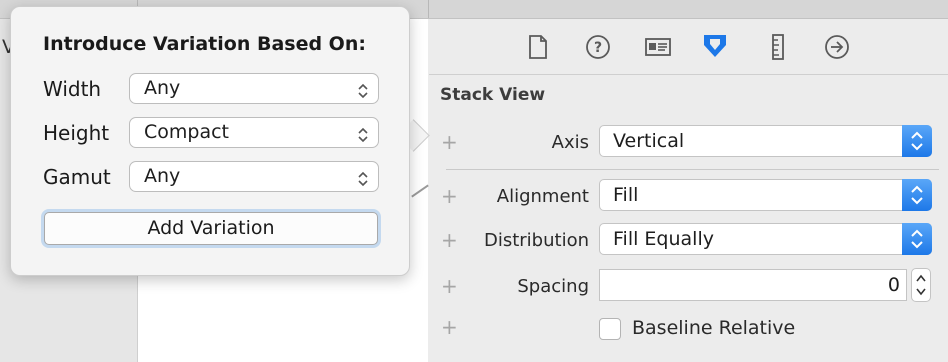 This screenshot has height=362, width=948. What do you see at coordinates (778, 47) in the screenshot?
I see `size-inspector-icon` at bounding box center [778, 47].